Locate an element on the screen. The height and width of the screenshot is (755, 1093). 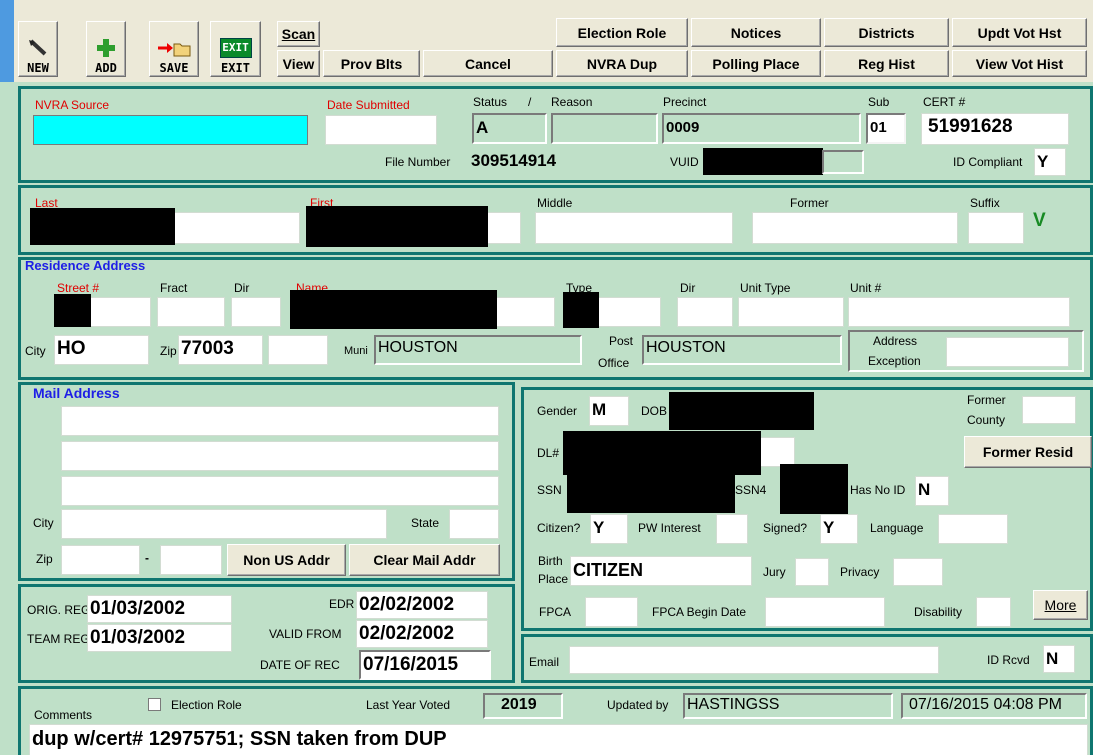
fpca-input is located at coordinates (611, 612).